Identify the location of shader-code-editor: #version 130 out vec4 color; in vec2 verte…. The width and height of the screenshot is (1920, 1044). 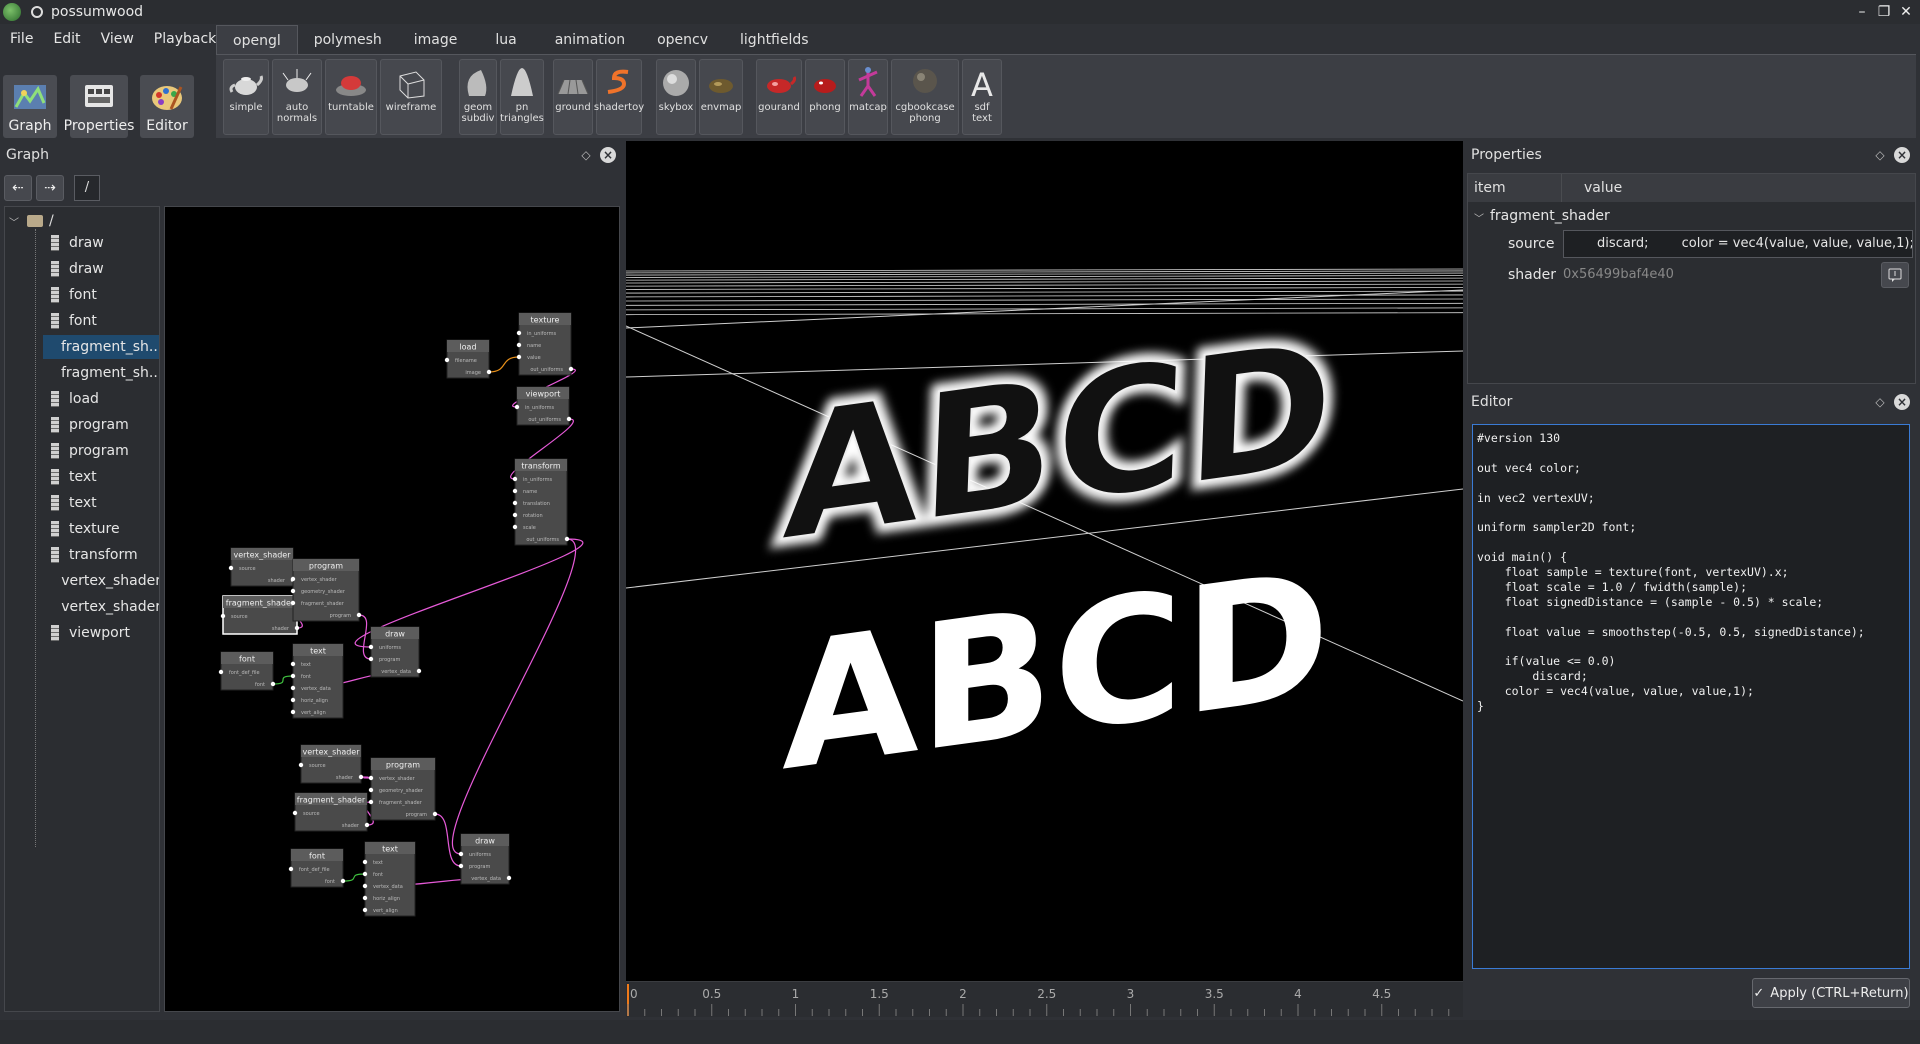
(1691, 696).